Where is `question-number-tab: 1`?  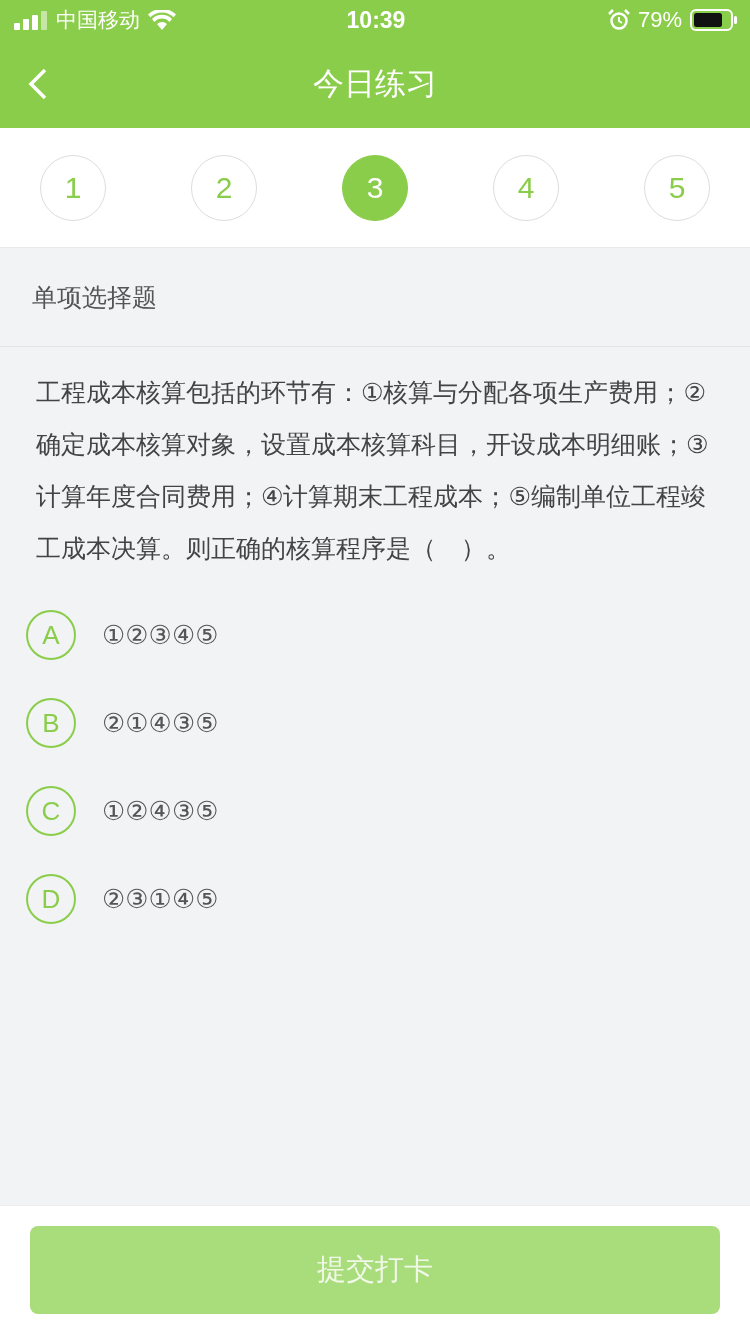
question-number-tab: 1 is located at coordinates (73, 187).